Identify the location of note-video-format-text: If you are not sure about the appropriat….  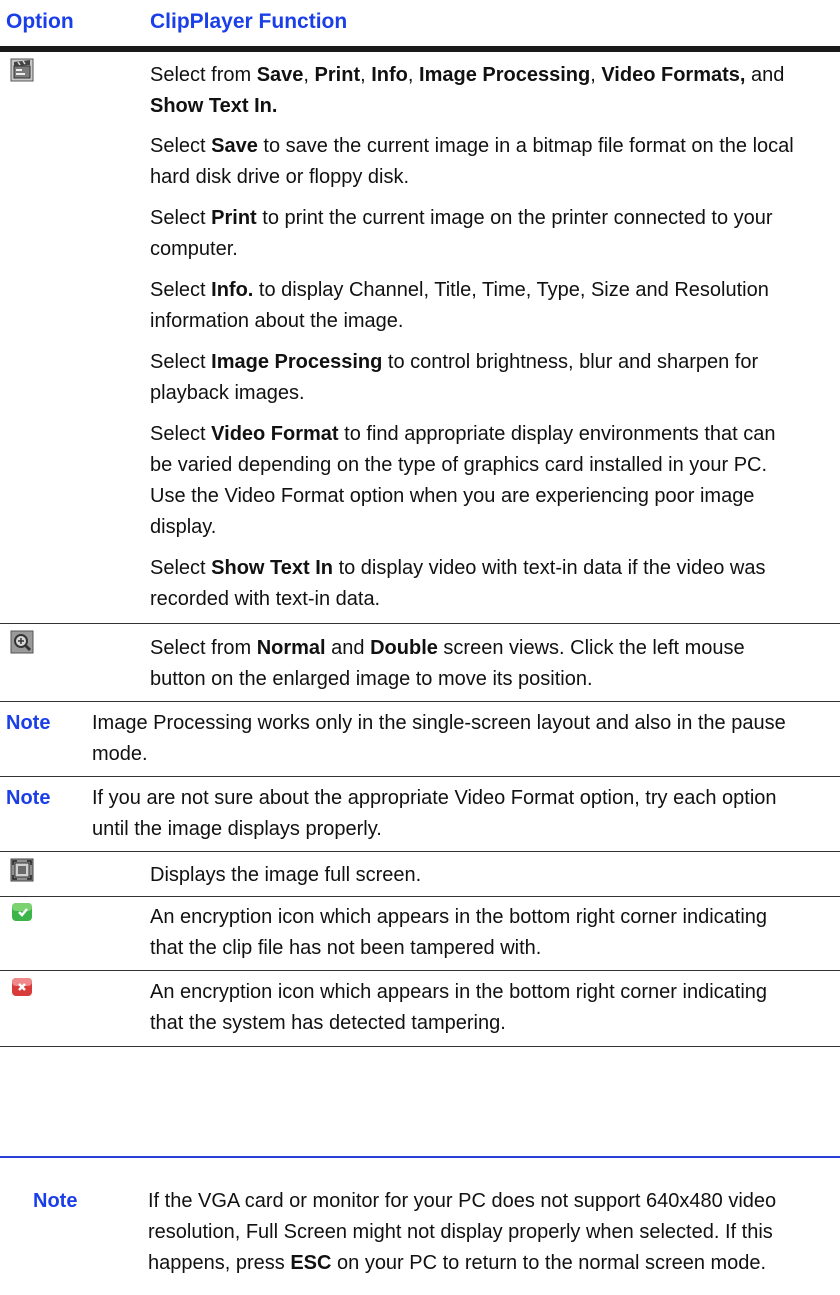
(434, 813).